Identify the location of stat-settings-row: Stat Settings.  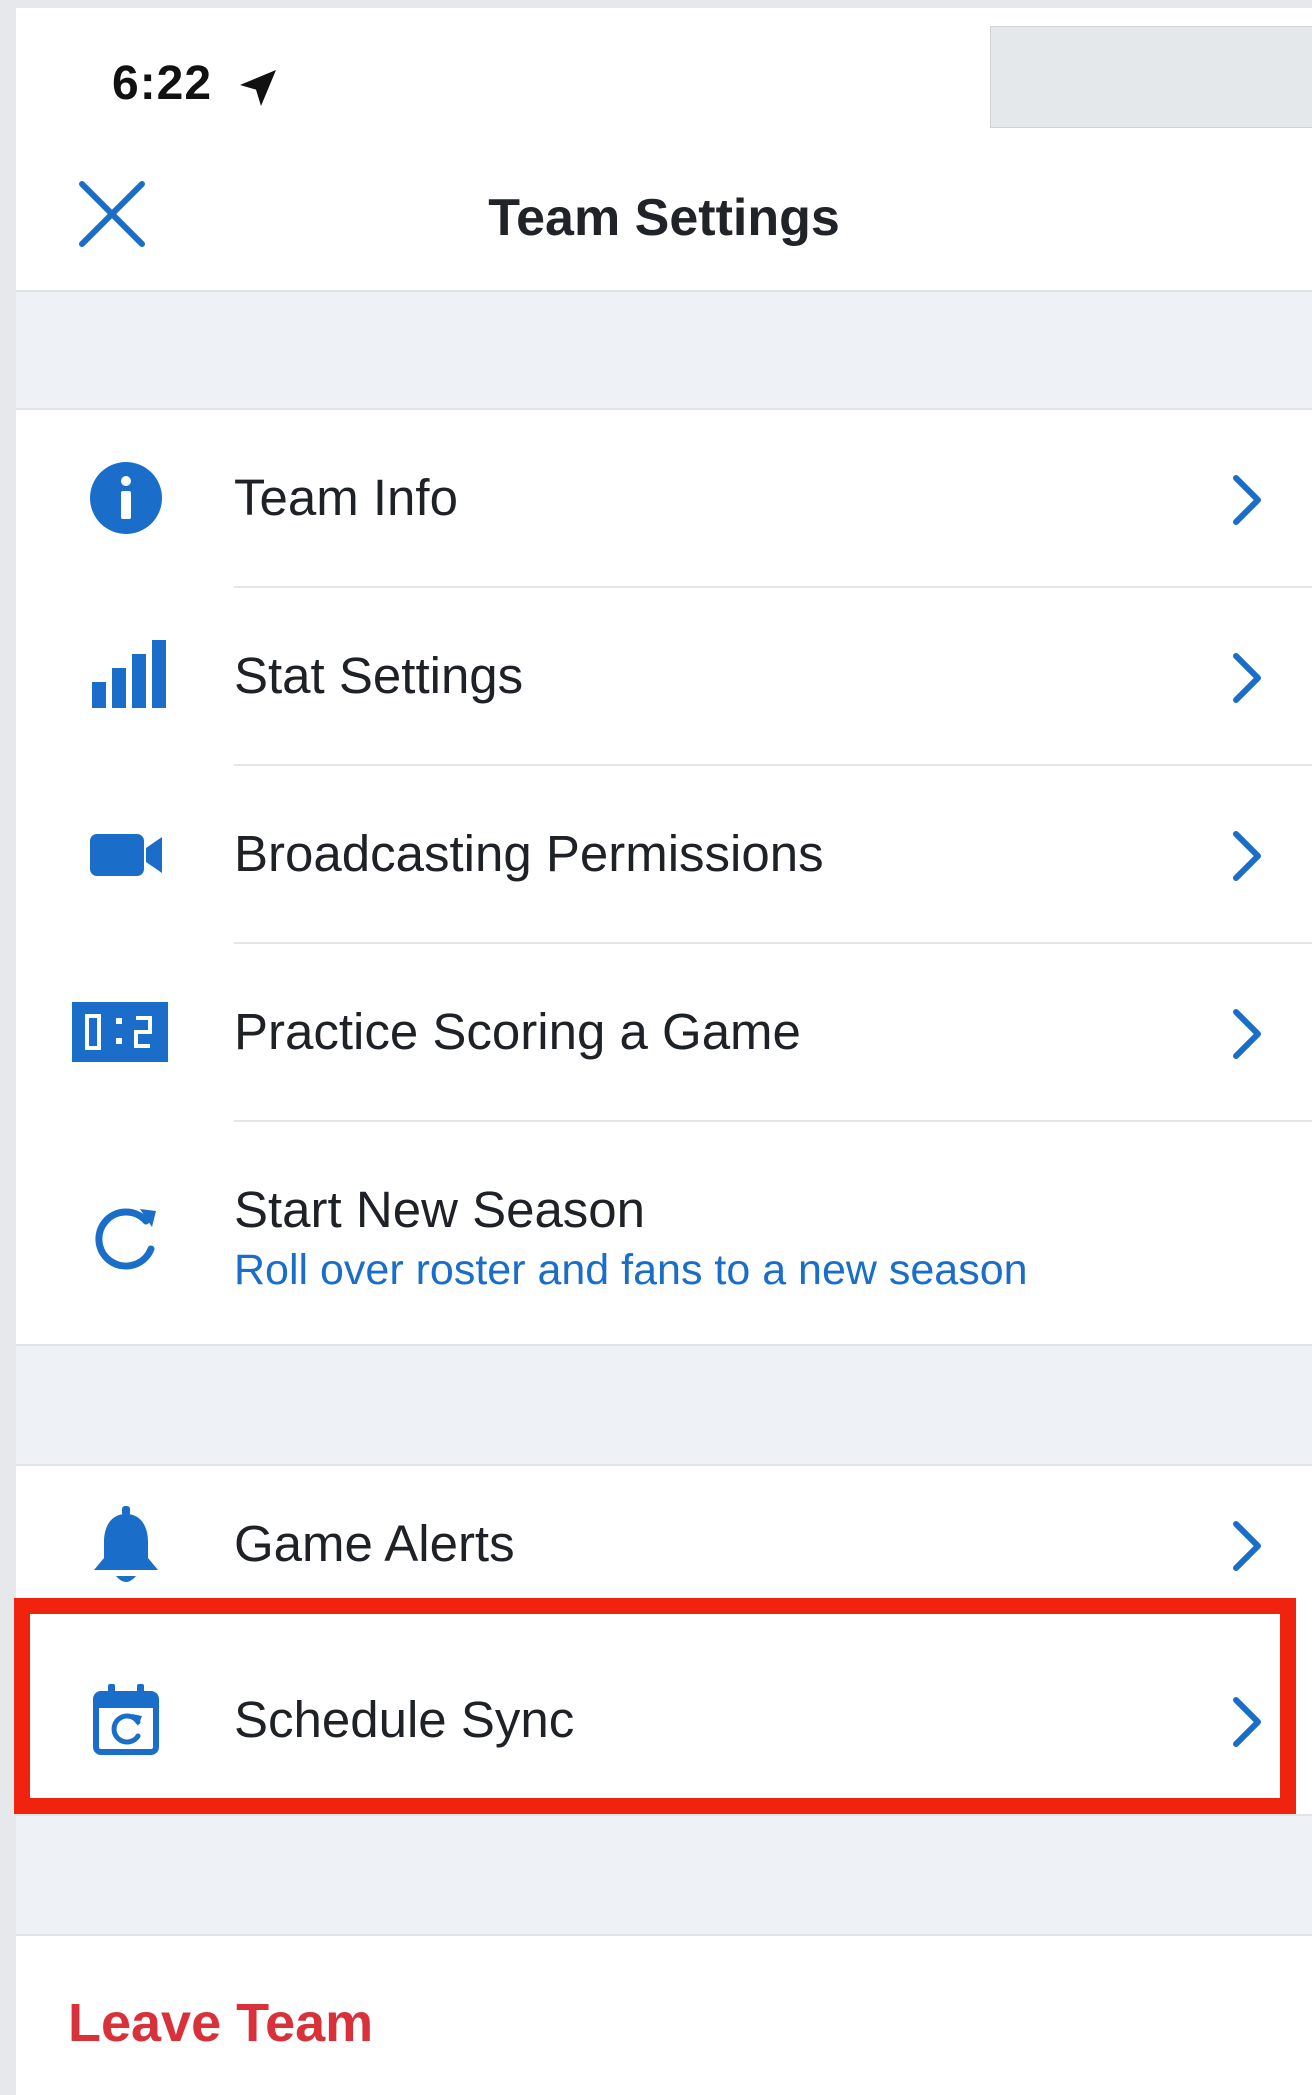
(664, 677).